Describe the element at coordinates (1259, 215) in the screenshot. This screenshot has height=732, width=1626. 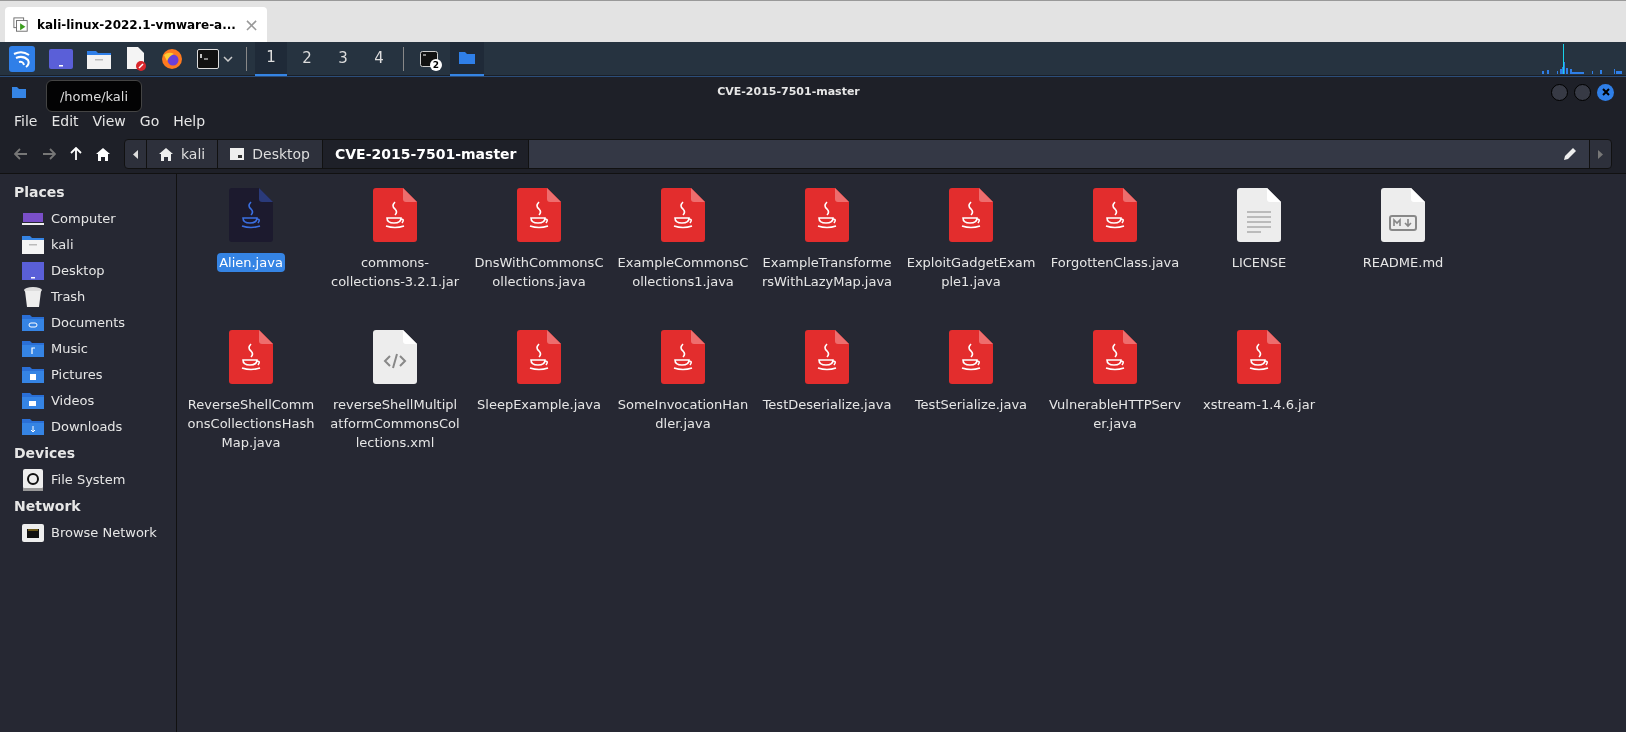
I see `text-file-icon` at that location.